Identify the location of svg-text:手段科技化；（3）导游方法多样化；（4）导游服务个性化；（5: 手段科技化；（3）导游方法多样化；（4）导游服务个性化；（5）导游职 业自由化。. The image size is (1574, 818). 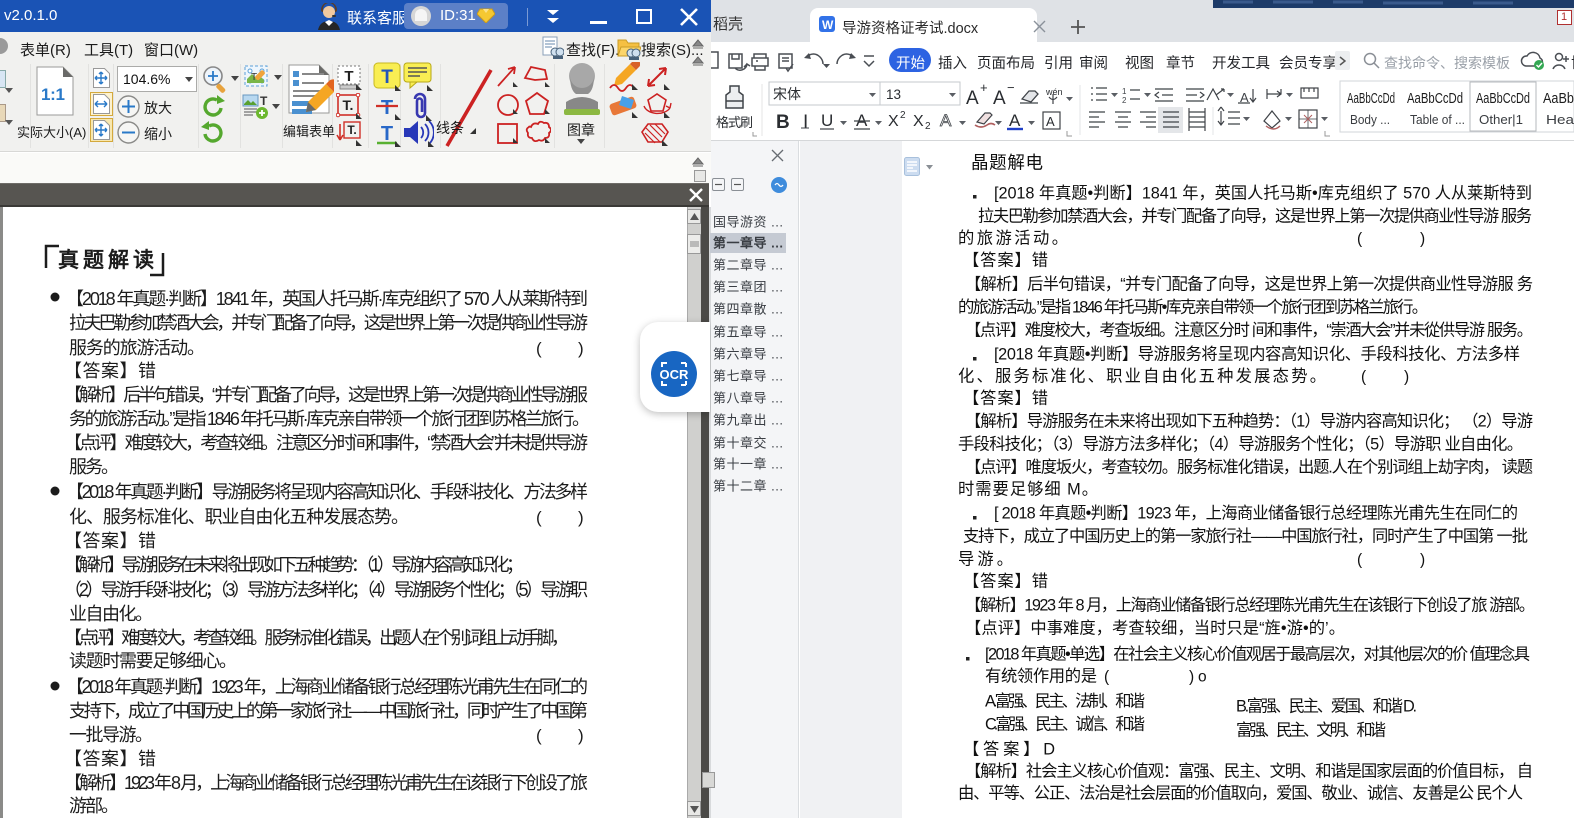
(1240, 445).